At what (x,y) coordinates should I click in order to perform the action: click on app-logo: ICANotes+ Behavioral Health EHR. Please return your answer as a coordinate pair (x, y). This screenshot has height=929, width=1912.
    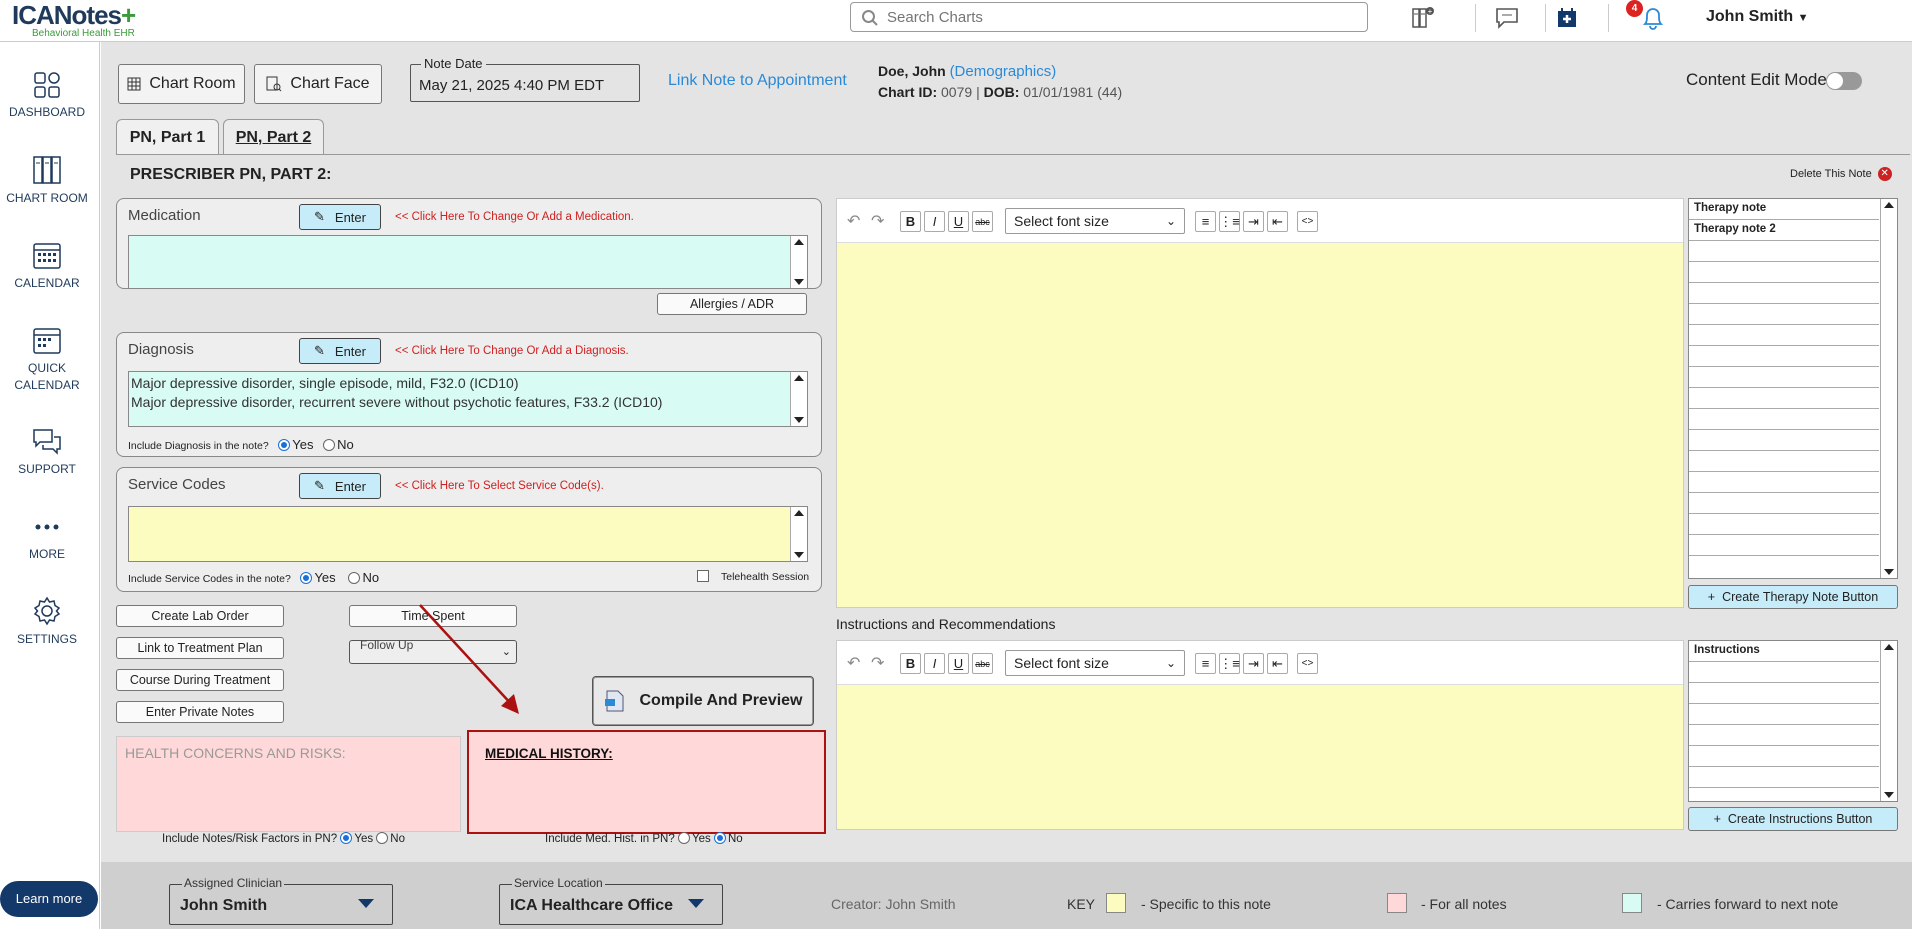
    Looking at the image, I should click on (88, 20).